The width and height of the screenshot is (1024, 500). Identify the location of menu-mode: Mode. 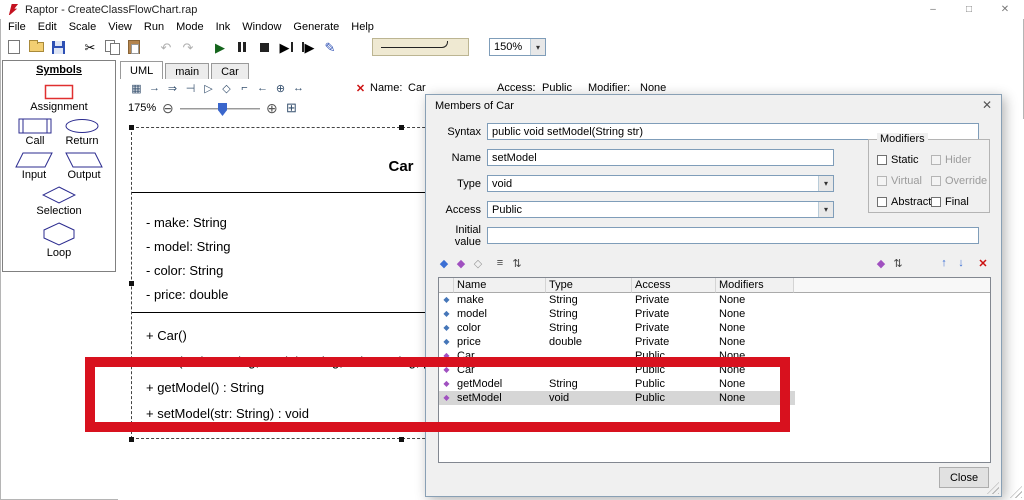
(190, 27).